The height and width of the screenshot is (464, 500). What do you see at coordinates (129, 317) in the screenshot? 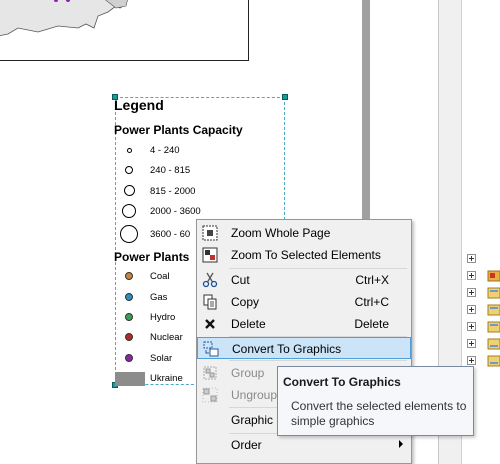
I see `hydro-symbol` at bounding box center [129, 317].